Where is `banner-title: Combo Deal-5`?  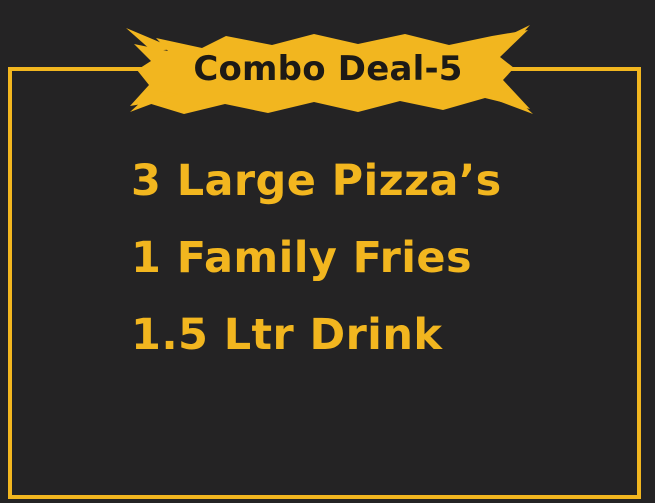
banner-title: Combo Deal-5 is located at coordinates (328, 69).